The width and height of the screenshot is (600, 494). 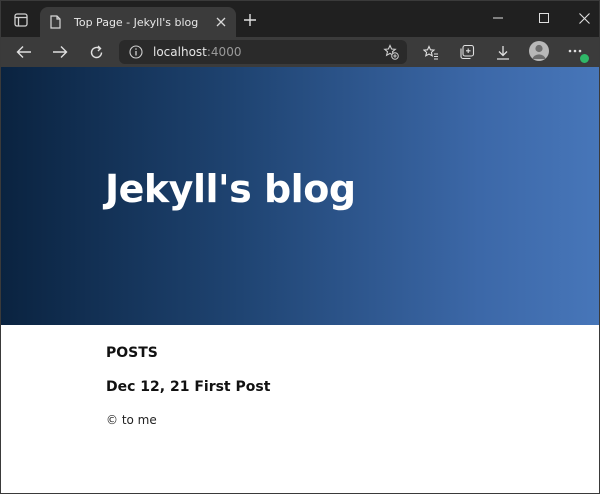 I want to click on back-button, so click(x=24, y=52).